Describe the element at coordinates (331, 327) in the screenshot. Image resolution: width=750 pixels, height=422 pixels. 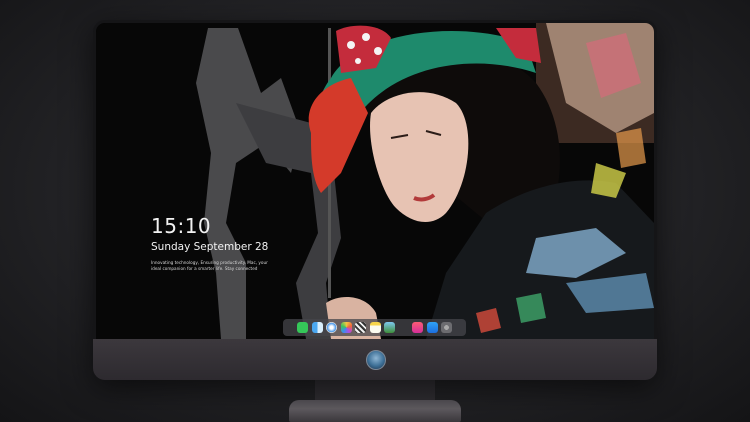
I see `safari-icon` at that location.